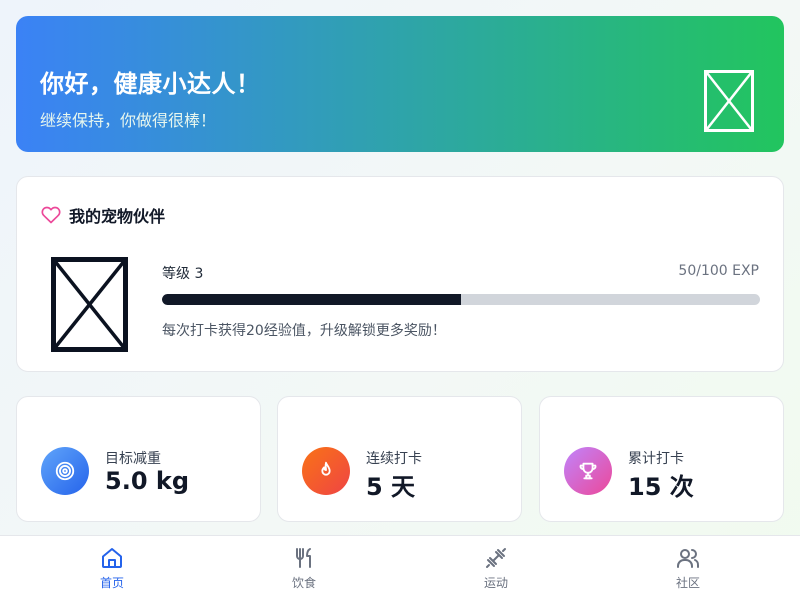 This screenshot has width=800, height=600. I want to click on stat-card-weight-goal: 目标减重 5.0 kg, so click(138, 459).